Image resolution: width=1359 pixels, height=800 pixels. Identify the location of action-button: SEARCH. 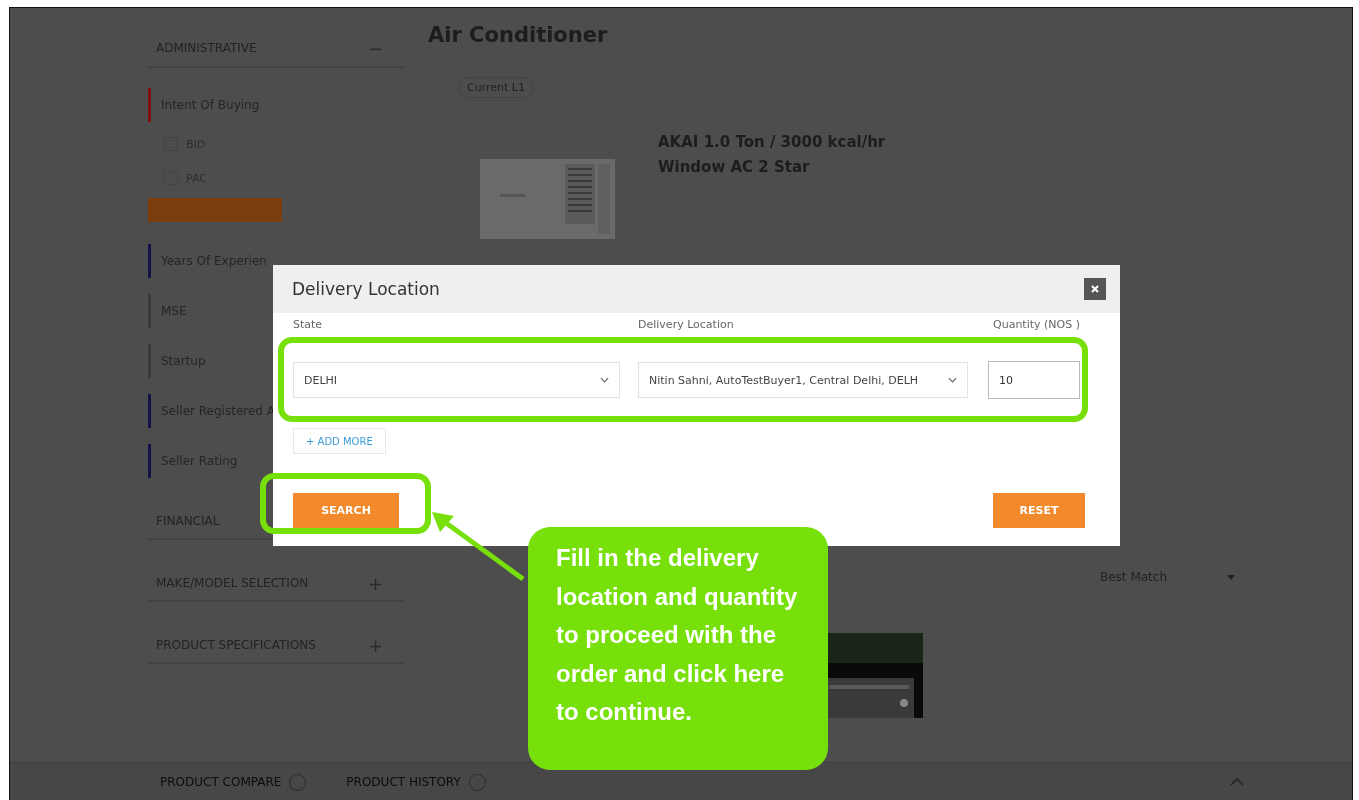
(346, 510).